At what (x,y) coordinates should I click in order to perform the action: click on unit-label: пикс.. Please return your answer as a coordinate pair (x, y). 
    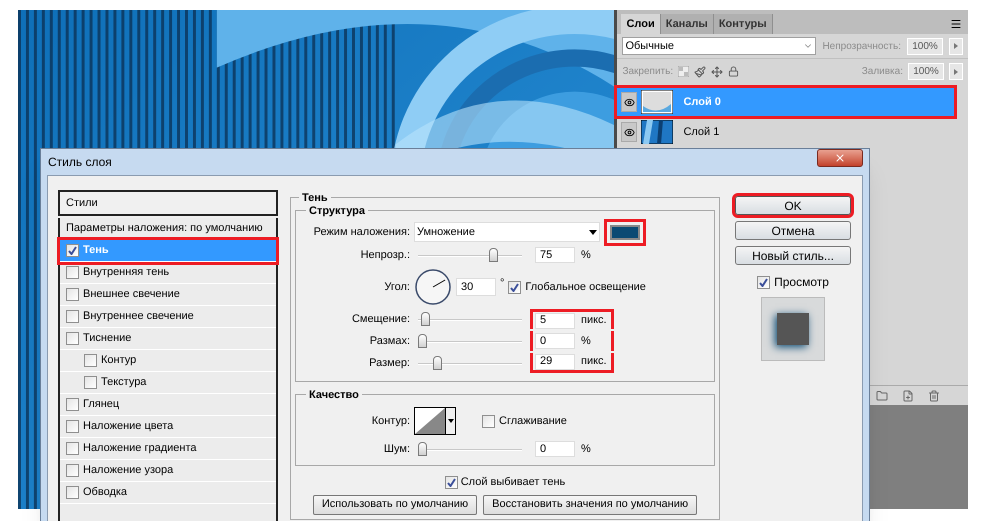
    Looking at the image, I should click on (594, 362).